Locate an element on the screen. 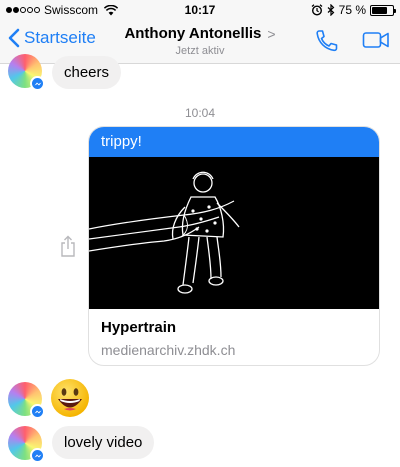 The height and width of the screenshot is (467, 400). message-bubble: lovely video is located at coordinates (103, 442).